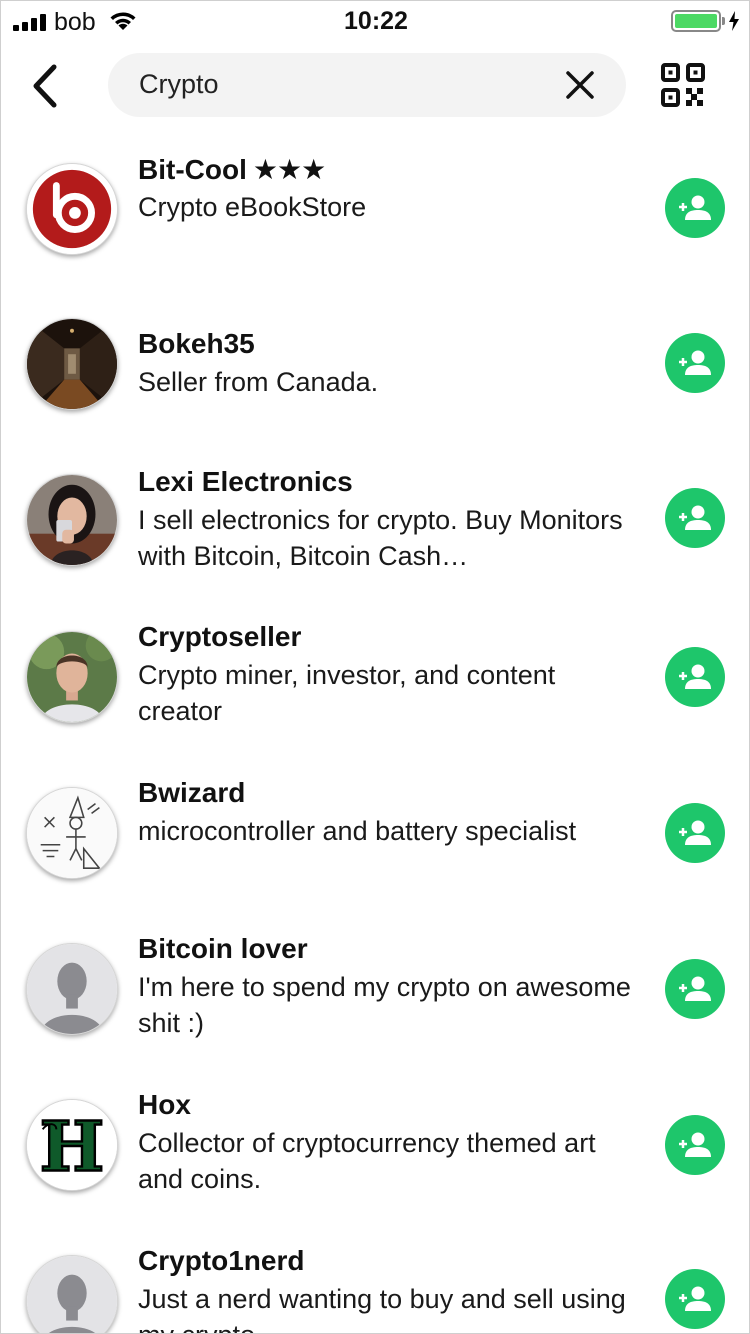 This screenshot has width=750, height=1334. I want to click on result-name-text: Bwizard, so click(192, 792).